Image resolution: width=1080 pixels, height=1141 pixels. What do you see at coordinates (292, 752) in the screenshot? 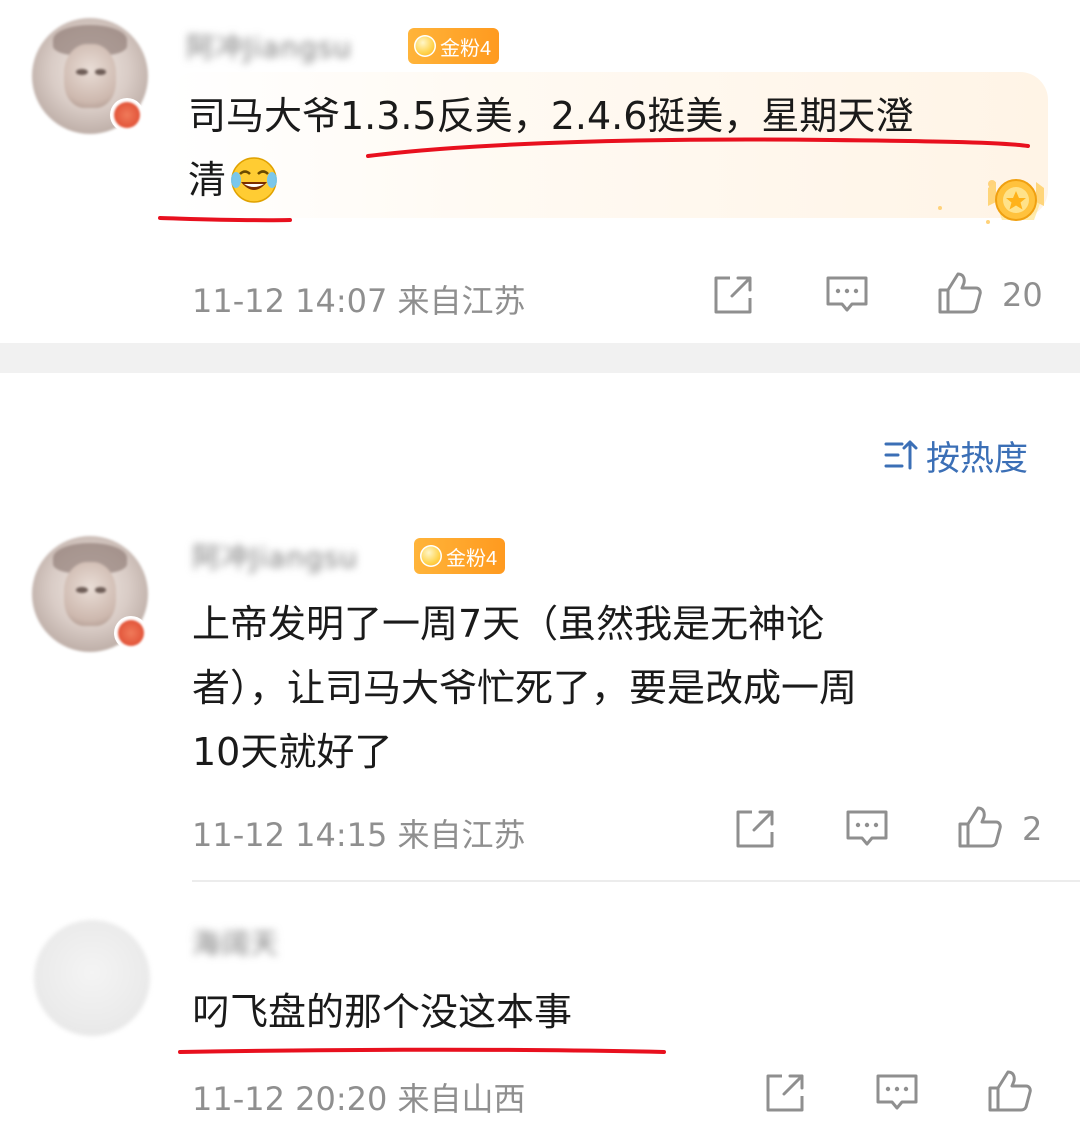
I see `comment-line: 10天就好了` at bounding box center [292, 752].